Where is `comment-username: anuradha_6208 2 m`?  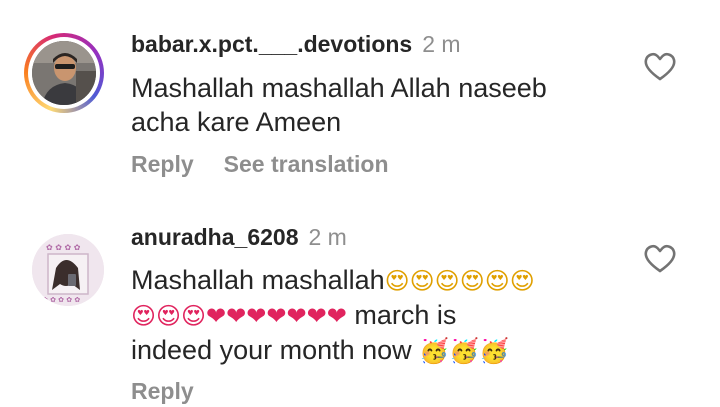 comment-username: anuradha_6208 2 m is located at coordinates (239, 237).